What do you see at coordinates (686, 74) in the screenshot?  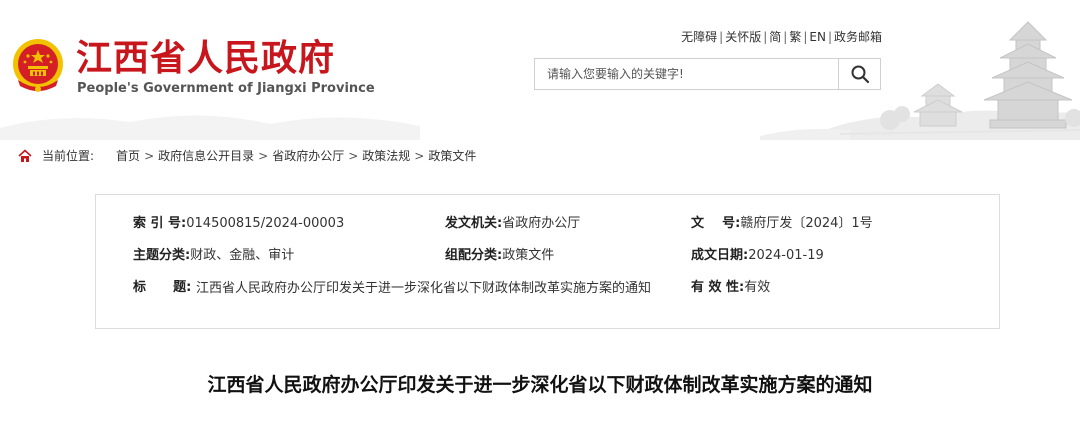 I see `search-input` at bounding box center [686, 74].